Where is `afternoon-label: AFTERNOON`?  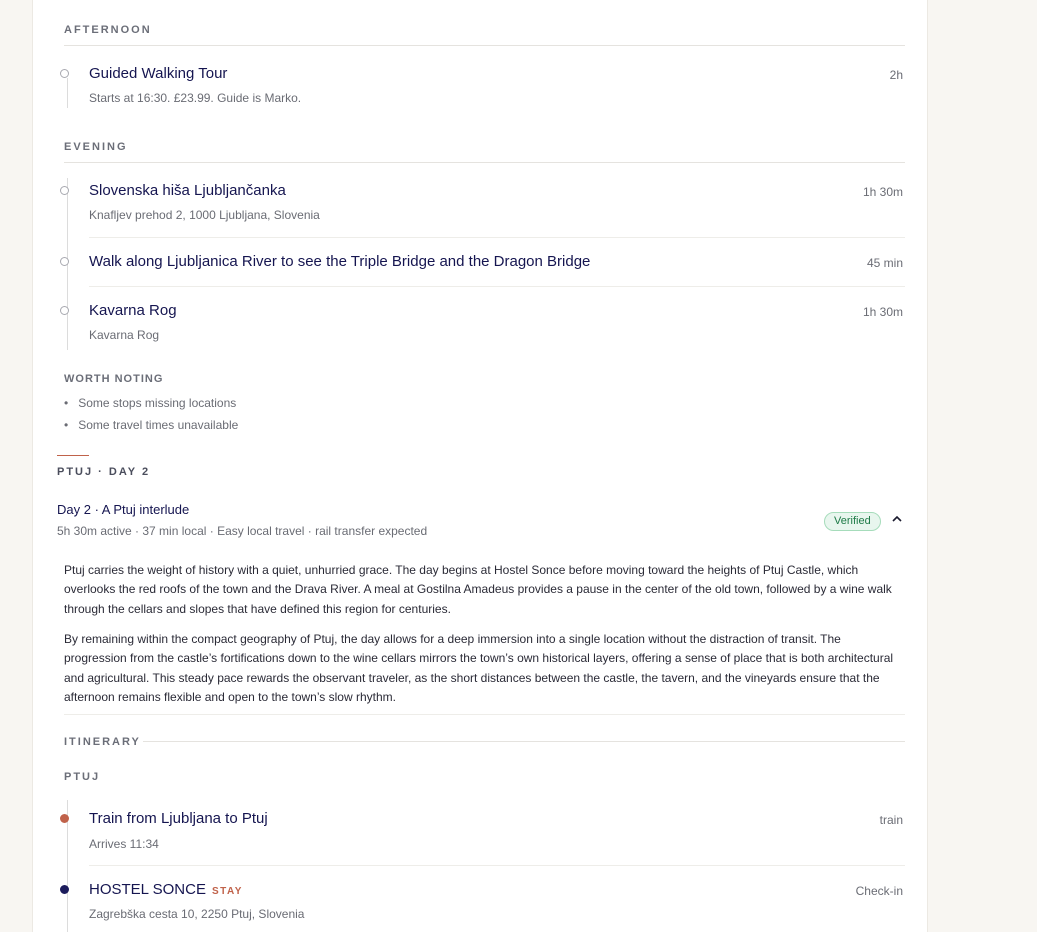 afternoon-label: AFTERNOON is located at coordinates (108, 30).